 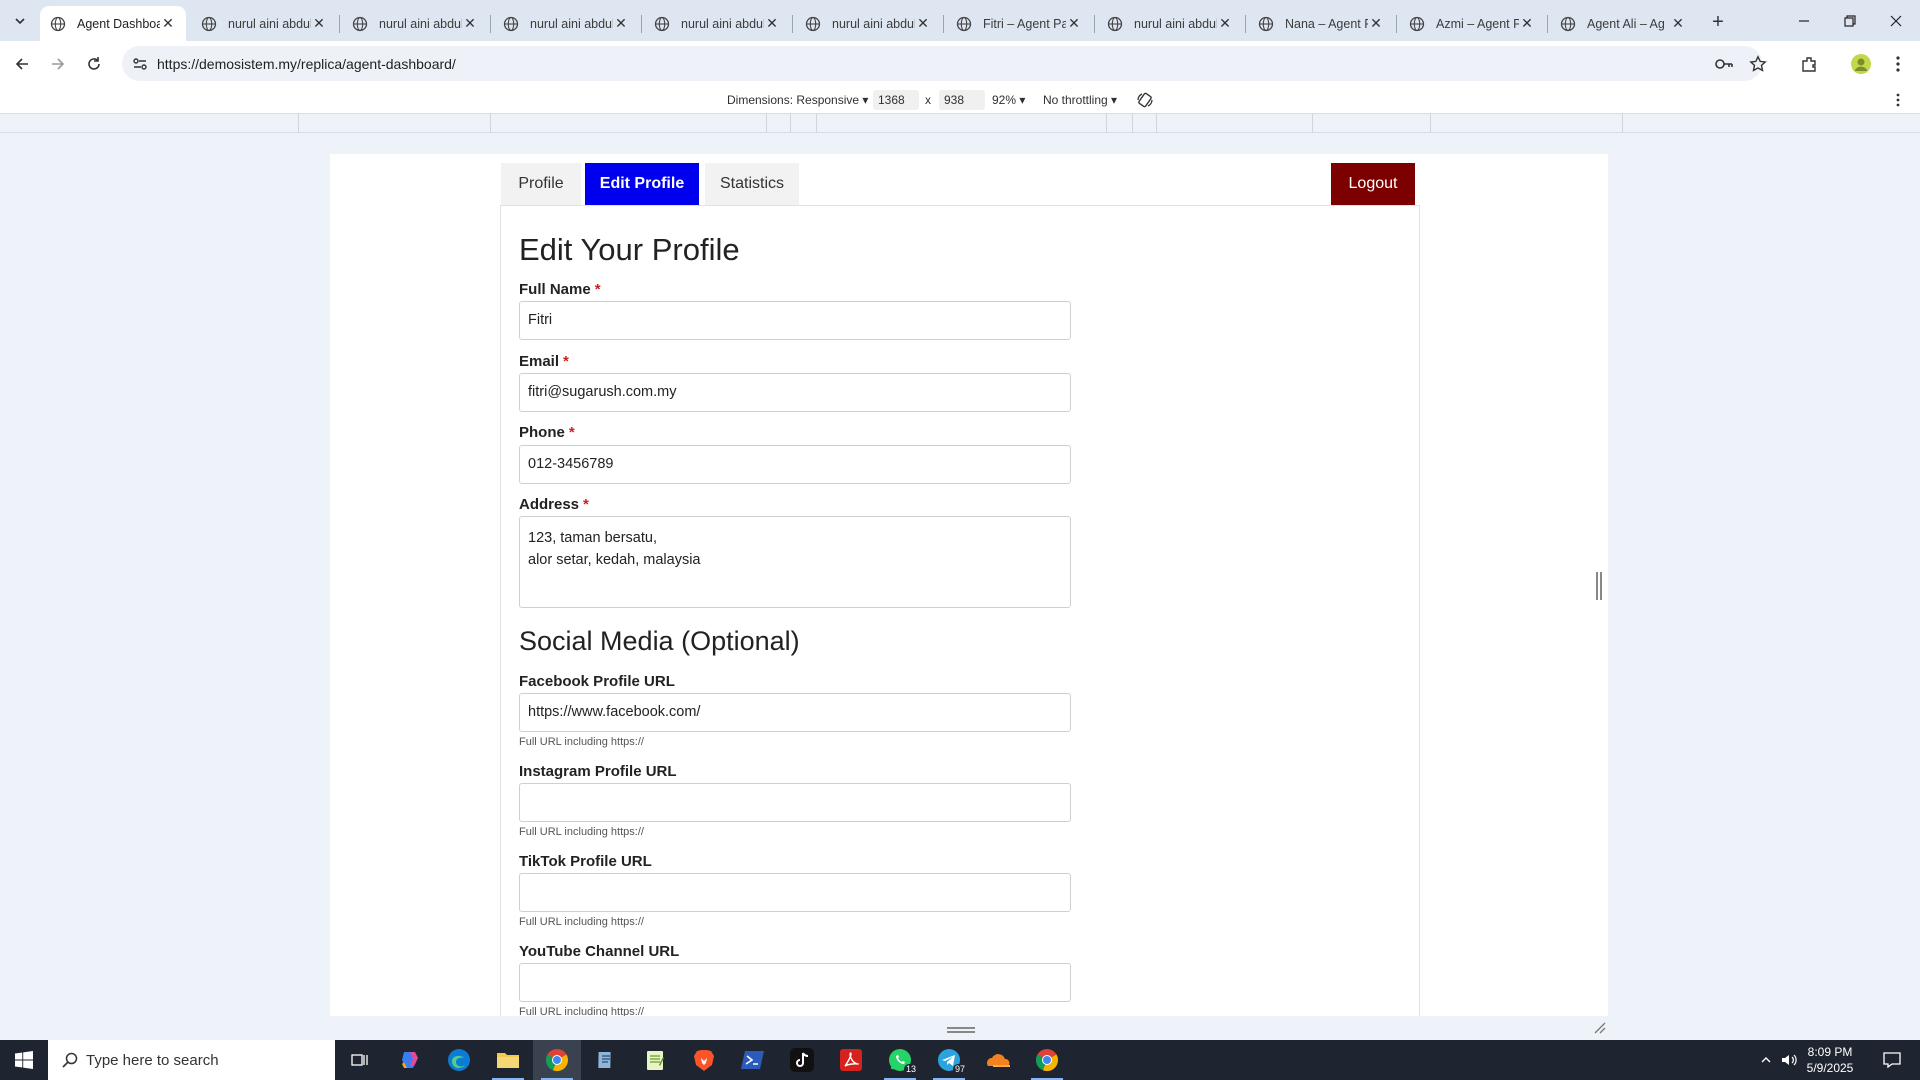 I want to click on restore-icon, so click(x=1850, y=20).